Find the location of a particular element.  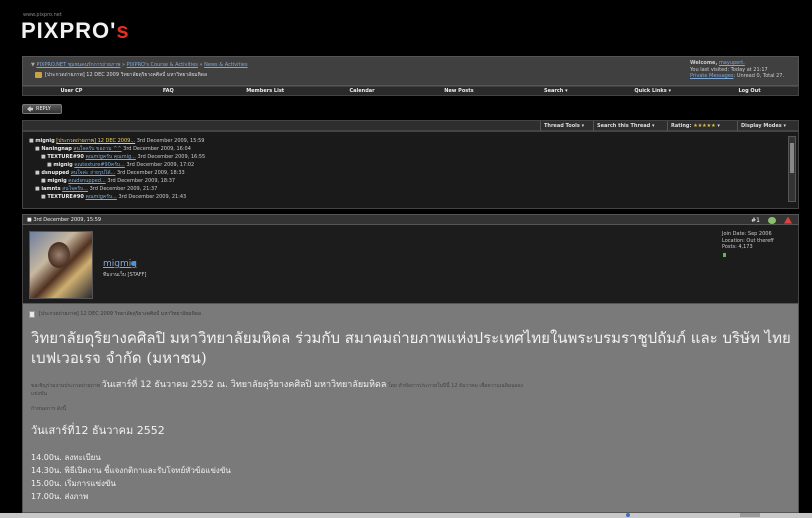

post-header-icons: #1 is located at coordinates (771, 220).